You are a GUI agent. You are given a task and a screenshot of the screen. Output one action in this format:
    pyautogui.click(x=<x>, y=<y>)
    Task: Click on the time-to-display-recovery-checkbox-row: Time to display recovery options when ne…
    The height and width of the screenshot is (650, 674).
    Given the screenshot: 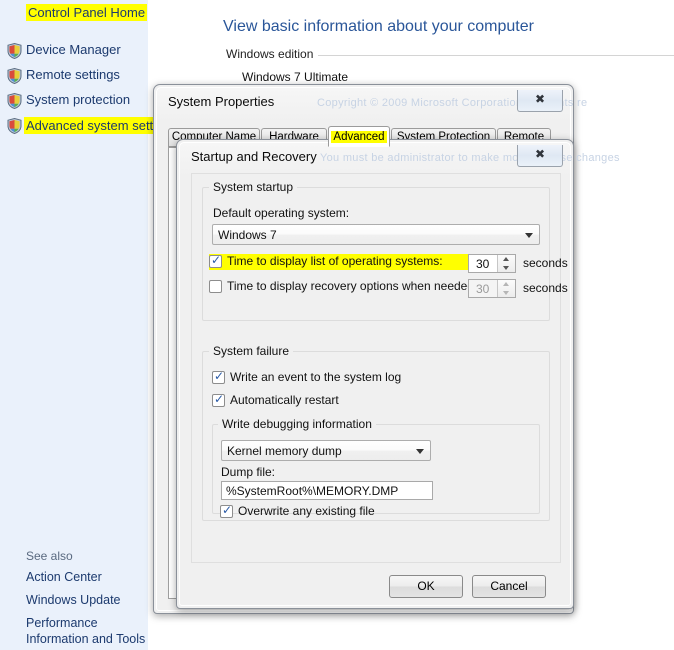 What is the action you would take?
    pyautogui.click(x=343, y=287)
    